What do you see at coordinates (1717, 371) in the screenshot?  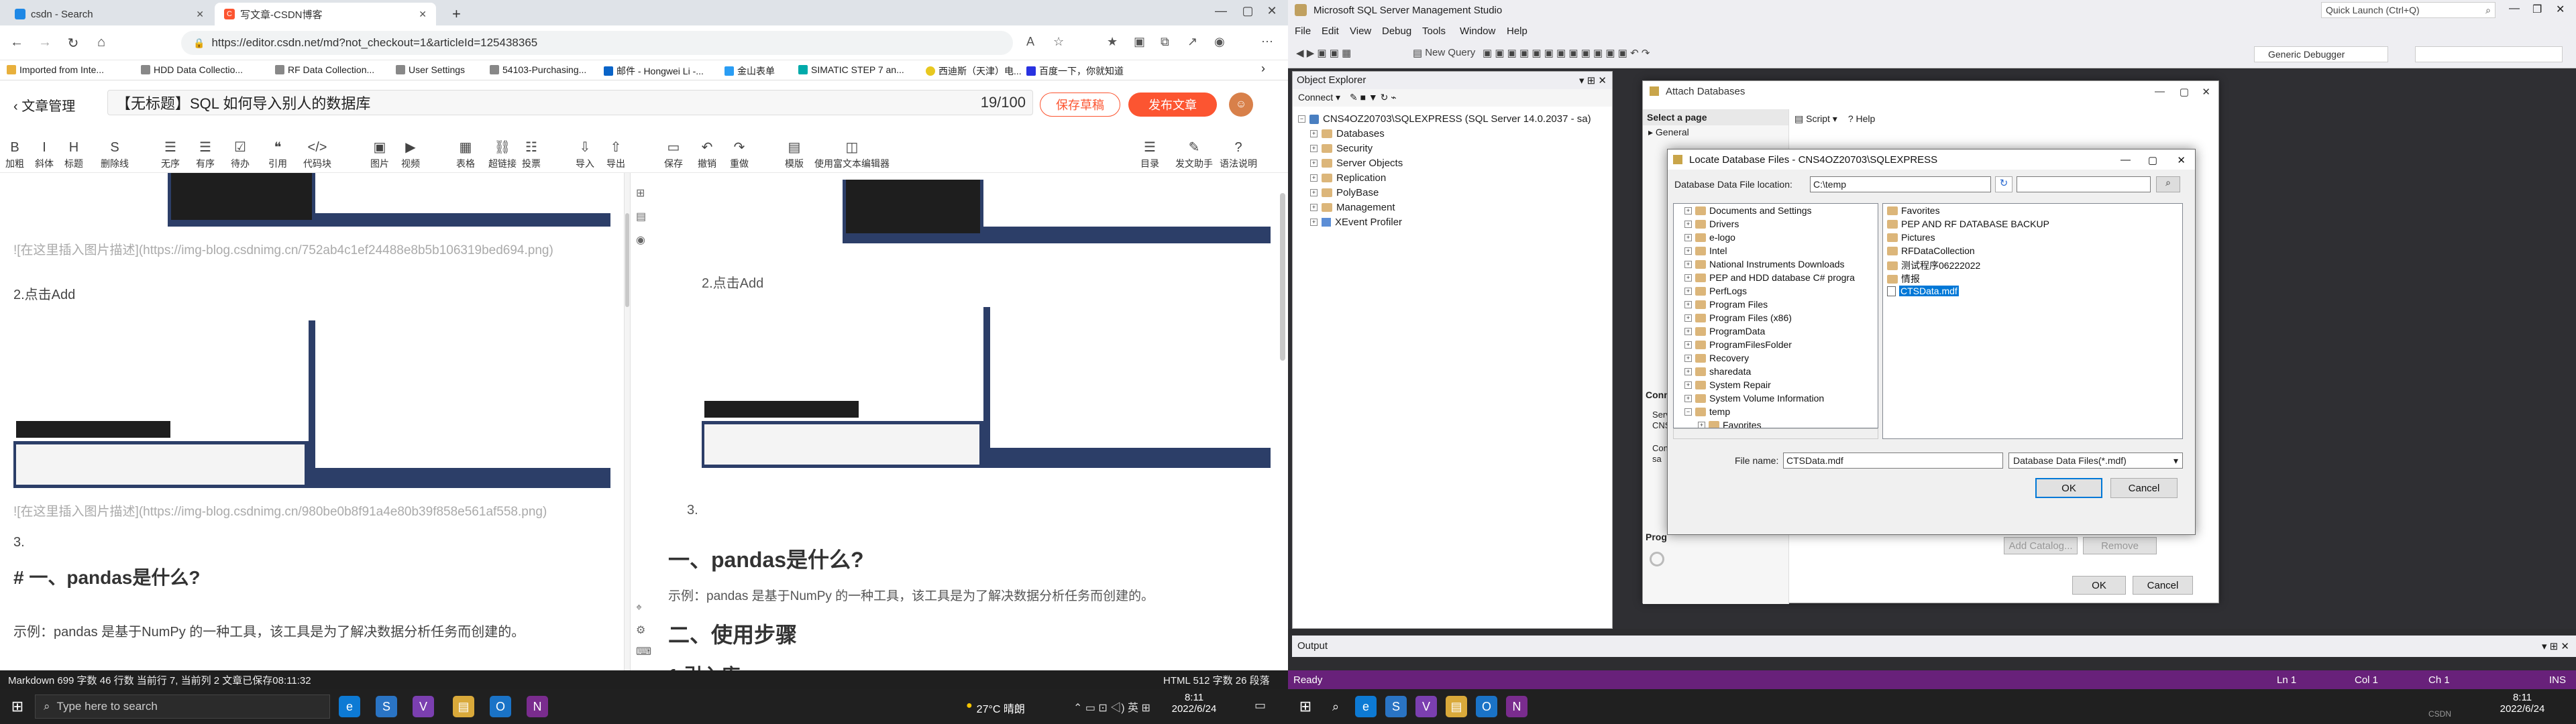 I see `tree-folder: + sharedata` at bounding box center [1717, 371].